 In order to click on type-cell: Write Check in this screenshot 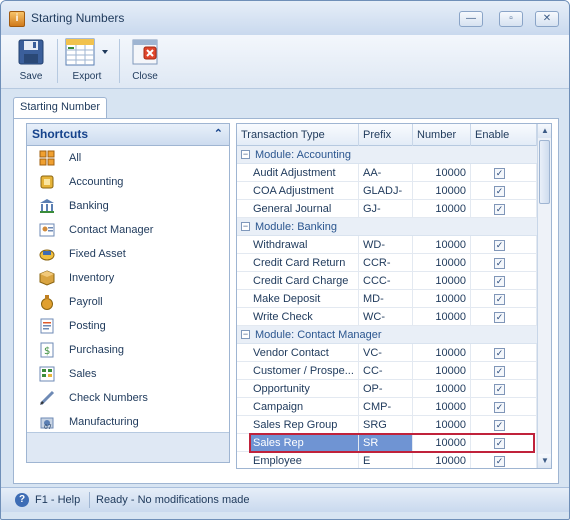, I will do `click(304, 317)`.